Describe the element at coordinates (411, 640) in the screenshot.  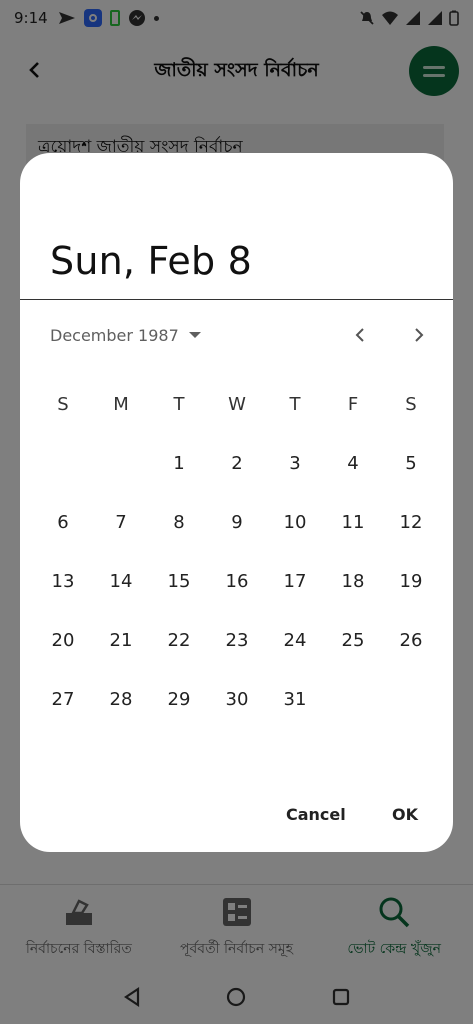
I see `calendar-day: 26` at that location.